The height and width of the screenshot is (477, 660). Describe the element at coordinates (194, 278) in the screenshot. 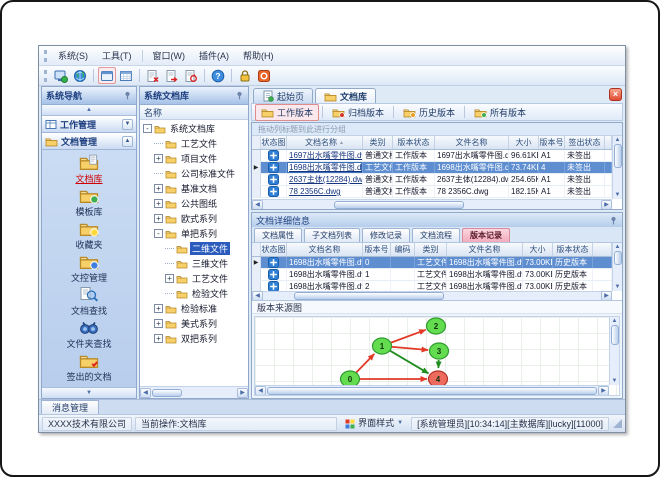

I see `tree-item: + 工艺文件` at that location.